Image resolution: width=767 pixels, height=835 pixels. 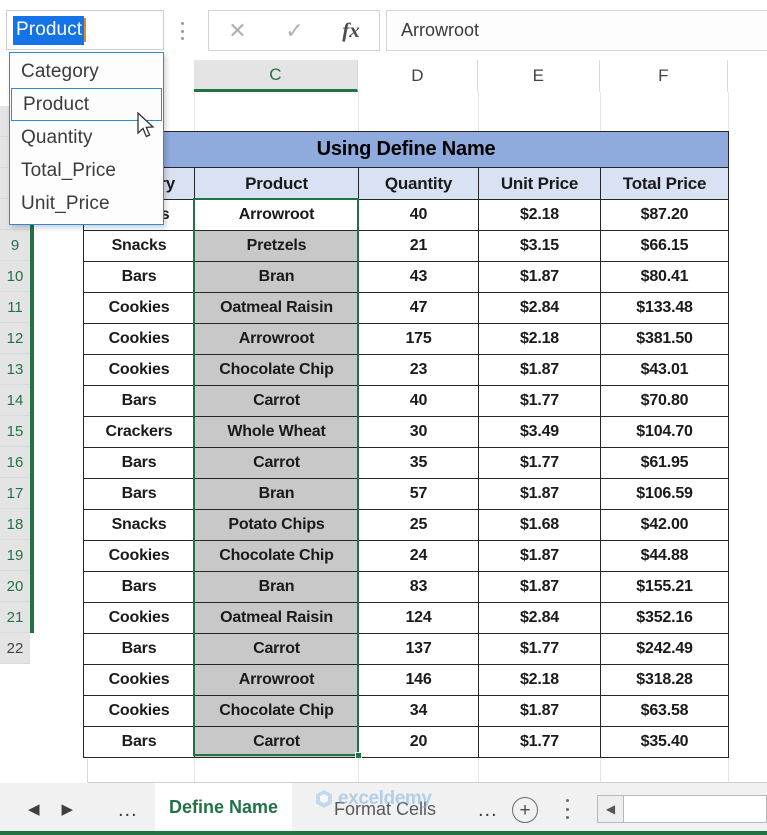 What do you see at coordinates (418, 308) in the screenshot?
I see `cell-quantity: 47` at bounding box center [418, 308].